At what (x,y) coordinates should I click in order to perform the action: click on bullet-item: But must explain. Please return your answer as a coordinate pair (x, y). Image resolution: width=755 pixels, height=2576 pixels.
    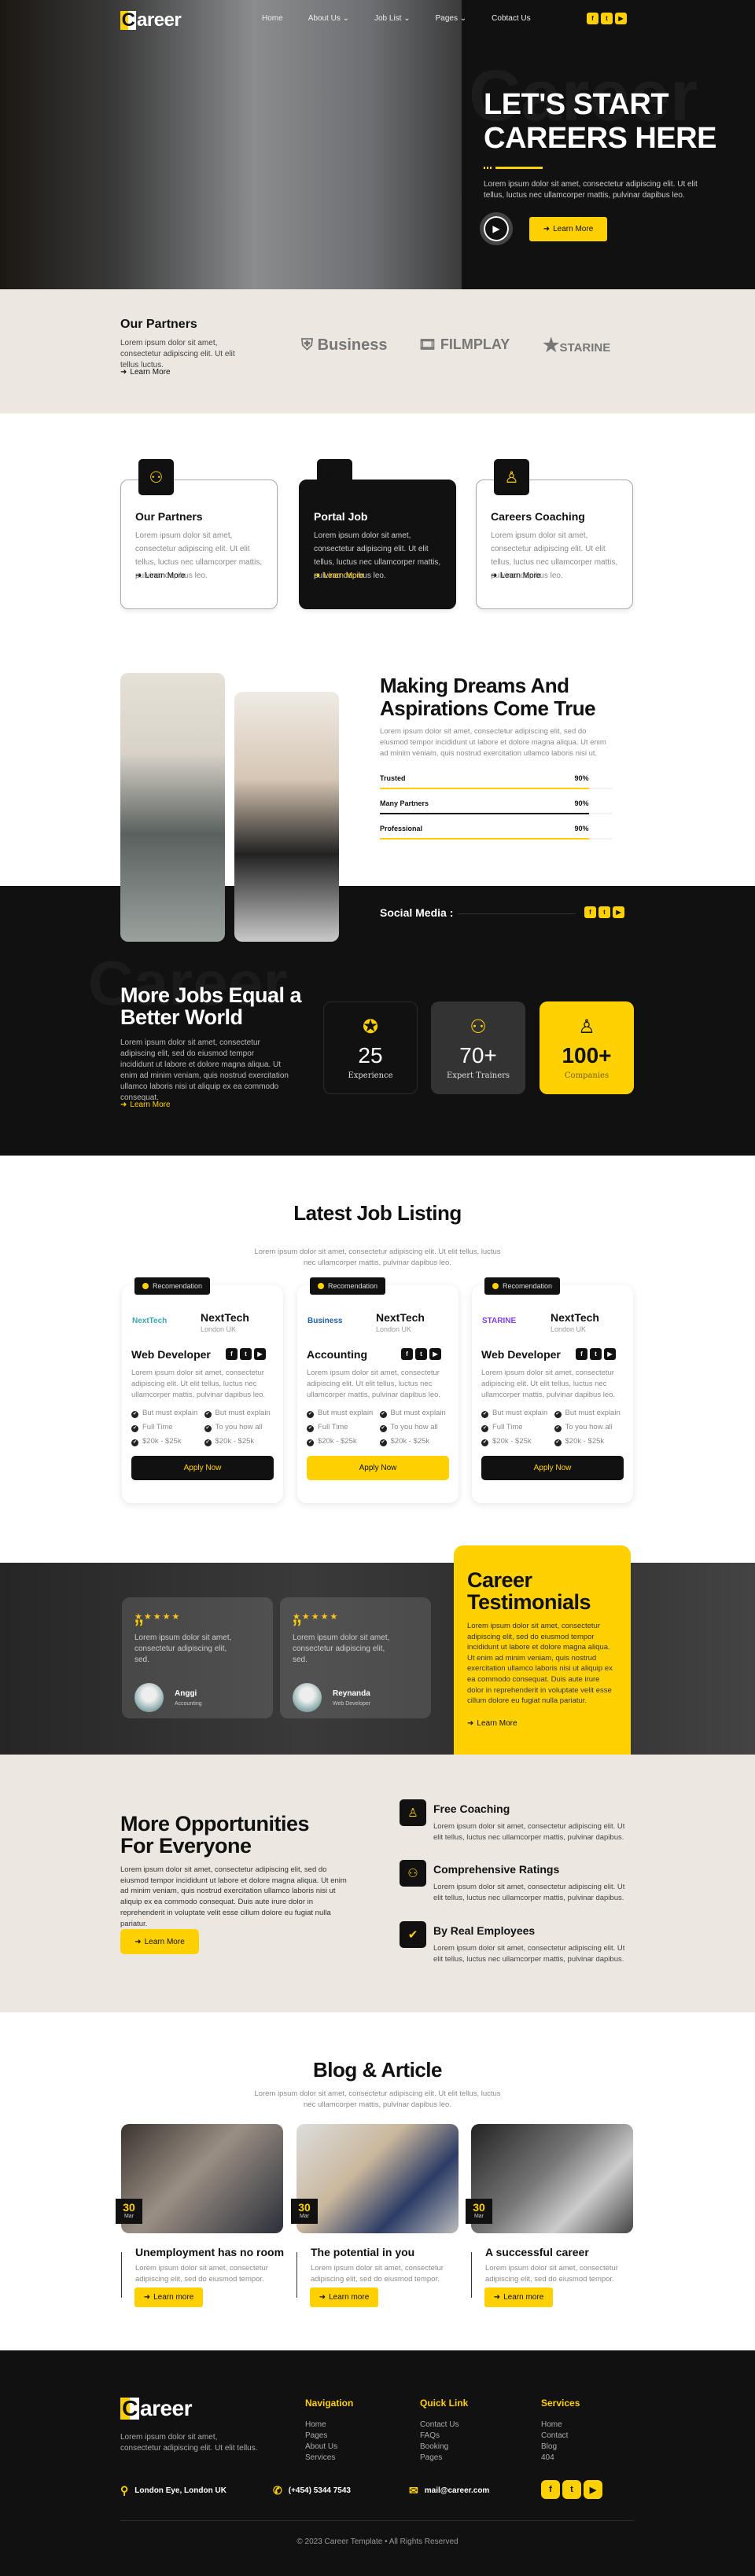
    Looking at the image, I should click on (518, 1413).